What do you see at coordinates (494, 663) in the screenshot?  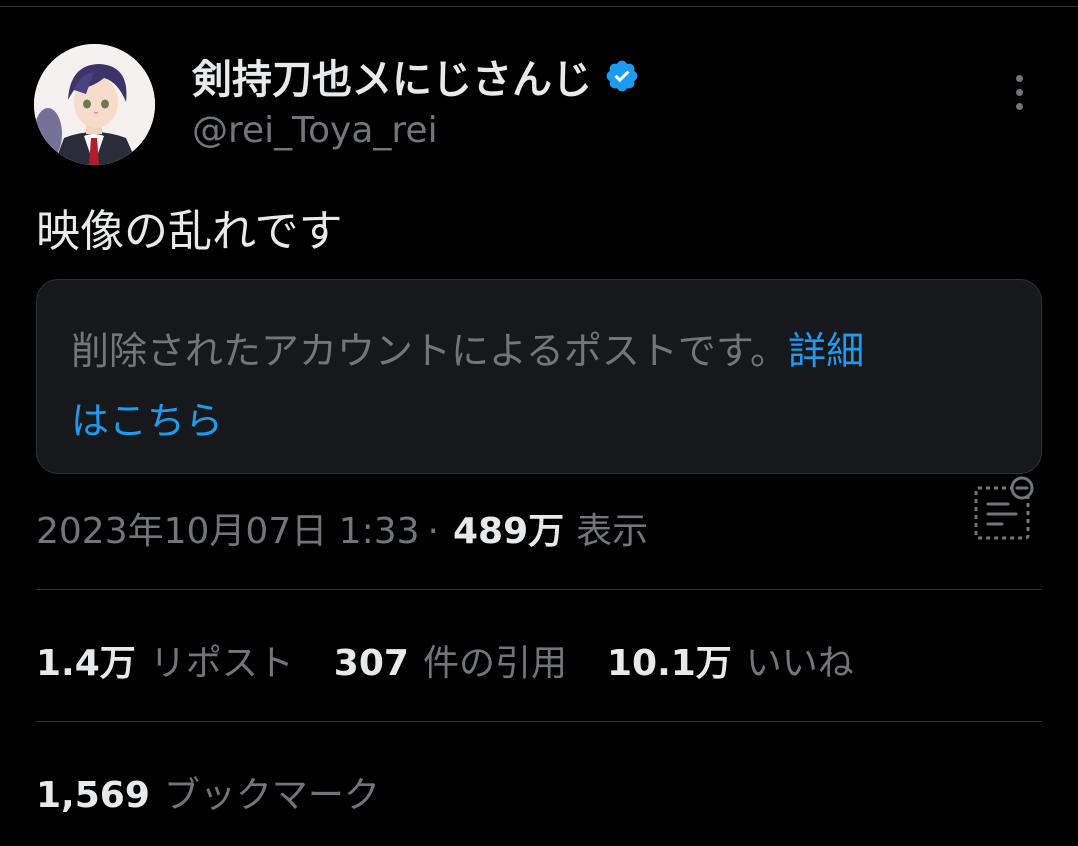 I see `quotes-label: 件の引用` at bounding box center [494, 663].